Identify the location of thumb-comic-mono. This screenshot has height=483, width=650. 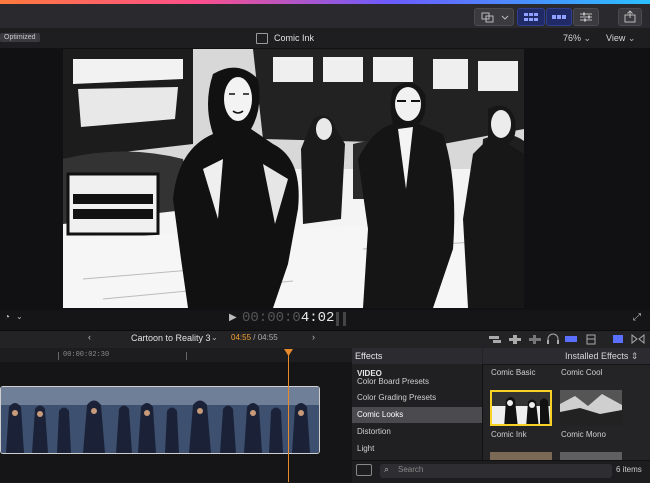
(591, 408).